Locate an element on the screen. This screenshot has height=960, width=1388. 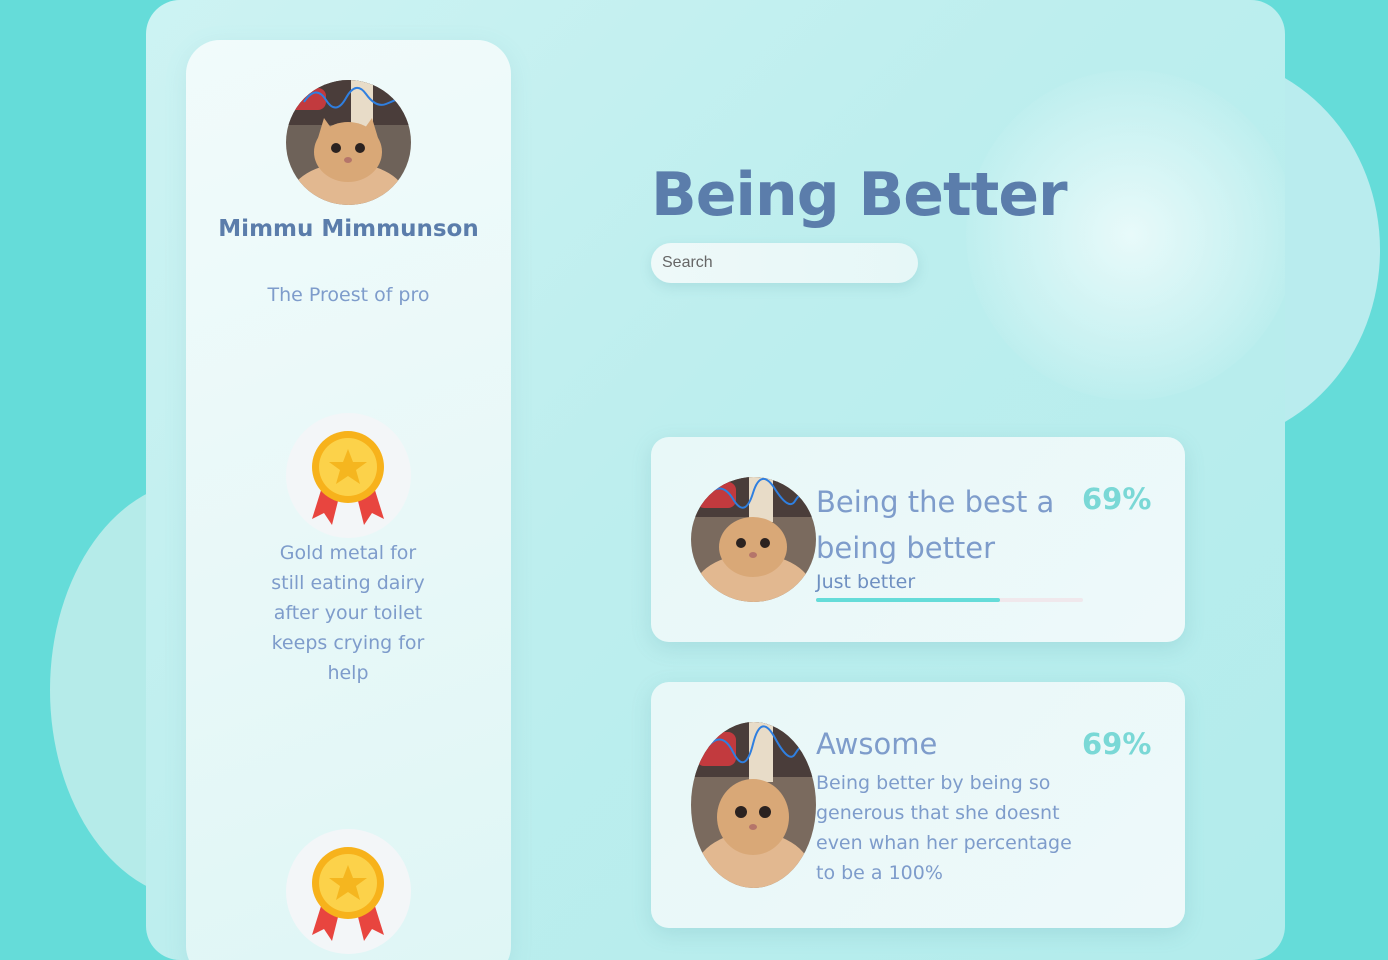
decor-glow is located at coordinates (1125, 235).